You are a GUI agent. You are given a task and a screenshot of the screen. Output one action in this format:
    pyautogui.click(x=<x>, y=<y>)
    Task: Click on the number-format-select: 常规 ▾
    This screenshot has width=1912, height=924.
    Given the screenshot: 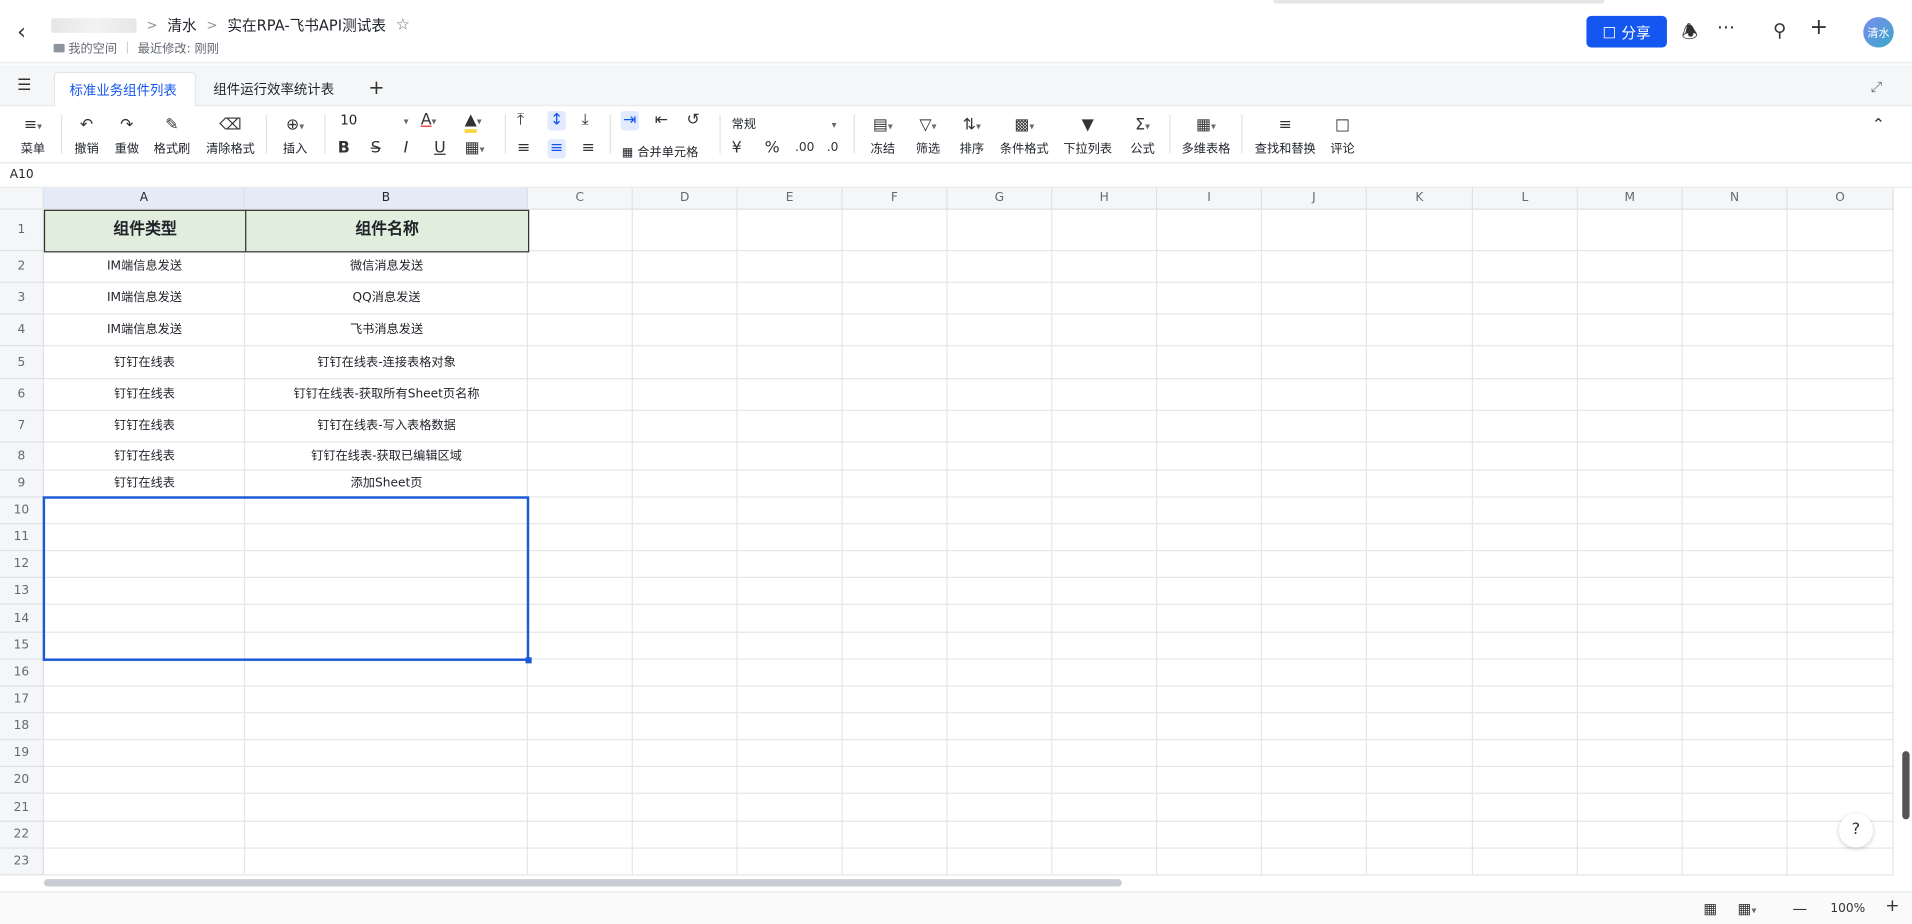 What is the action you would take?
    pyautogui.click(x=784, y=122)
    